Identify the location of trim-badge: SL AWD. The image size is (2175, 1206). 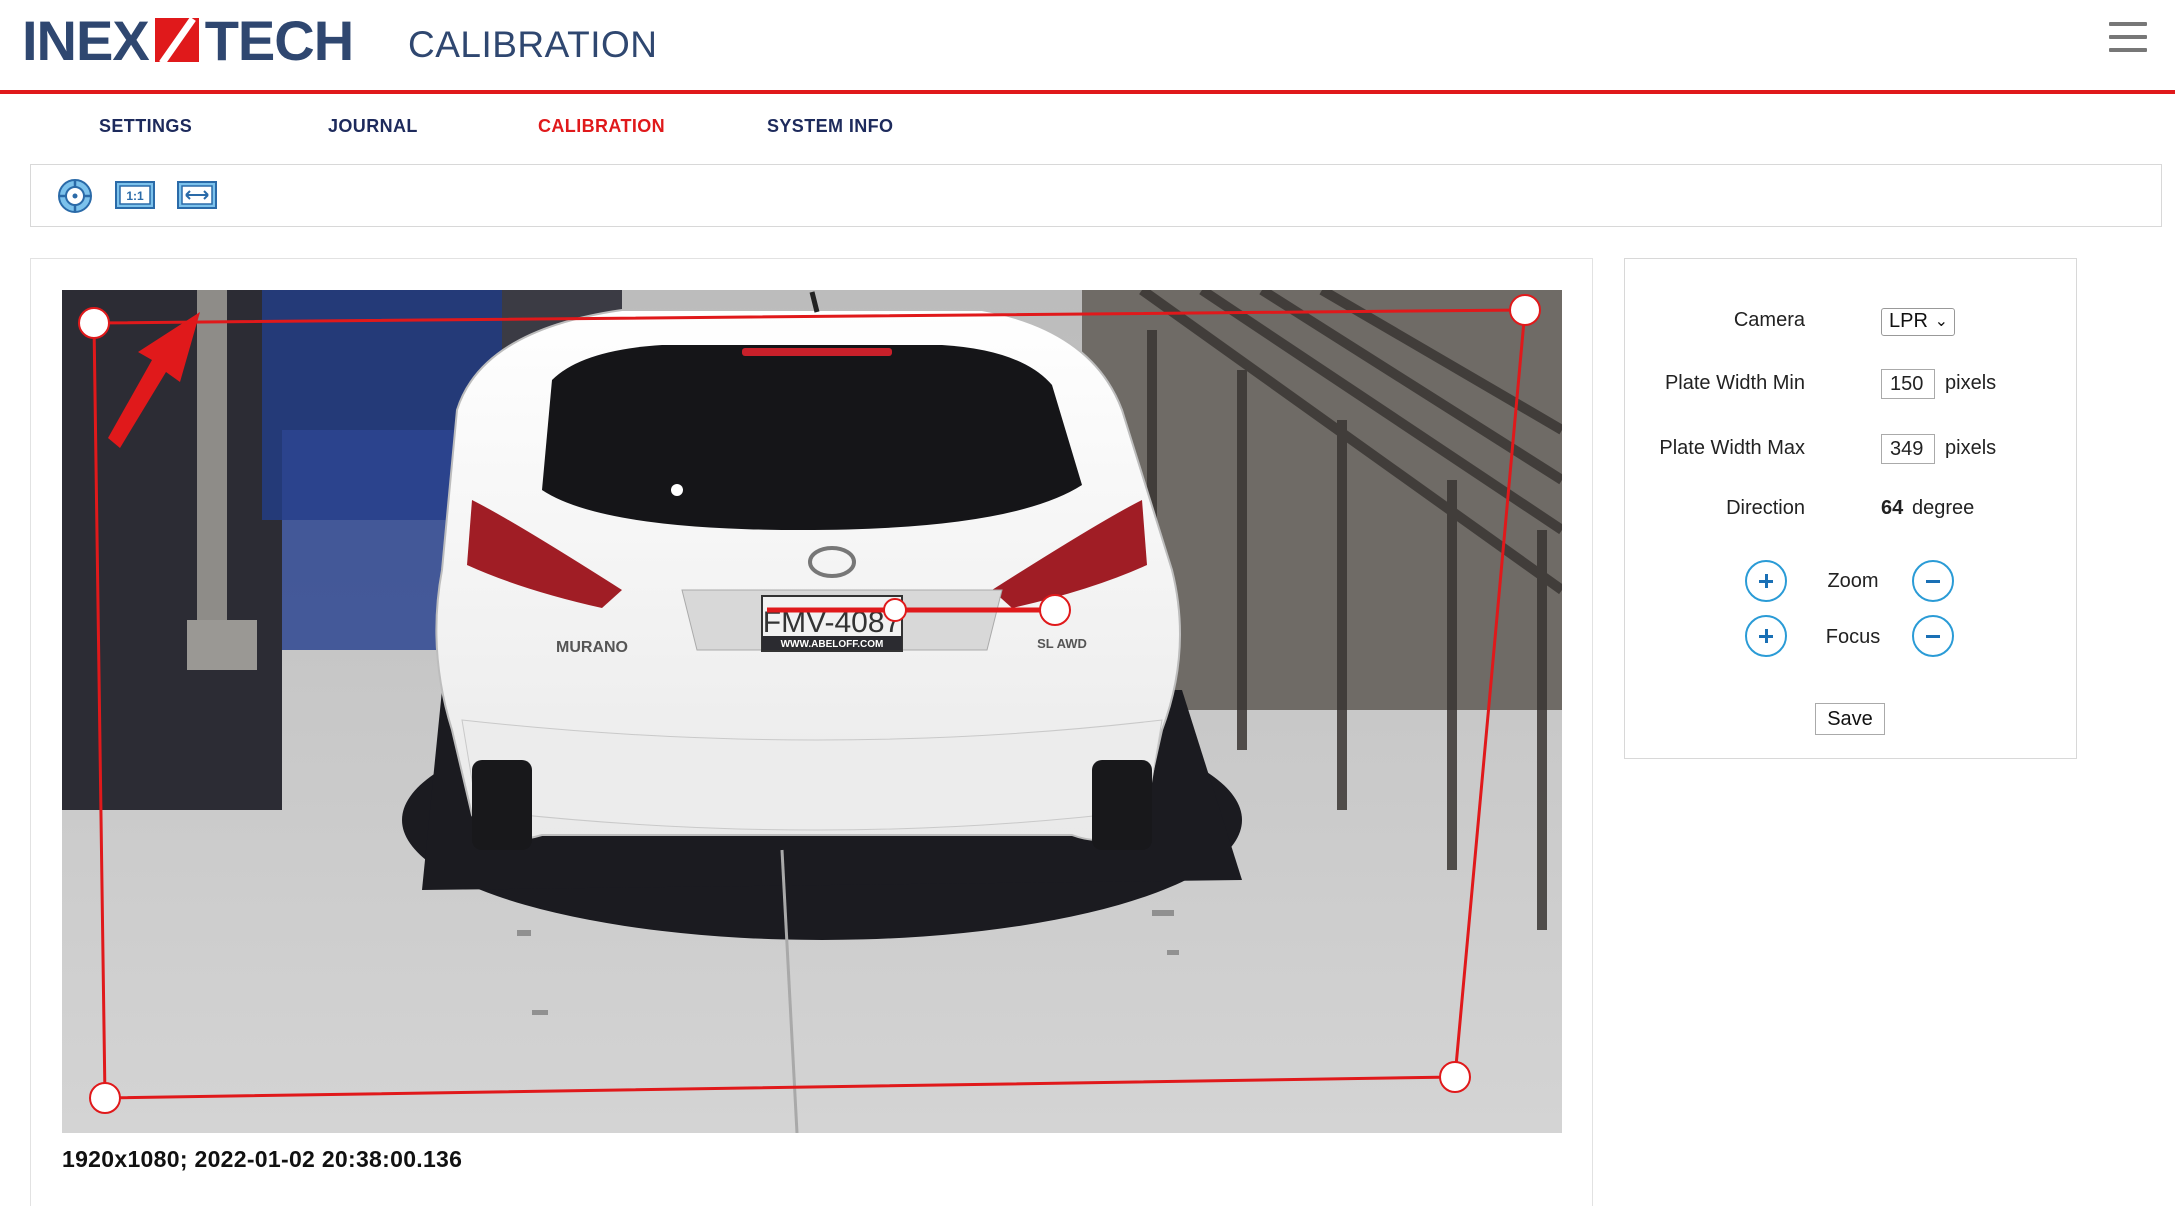
(1062, 643).